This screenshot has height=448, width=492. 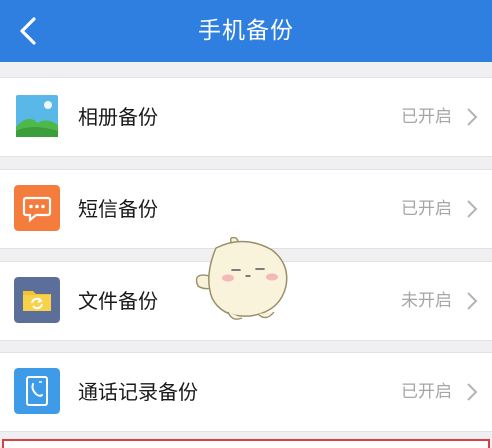 I want to click on status-text: 未开启, so click(x=426, y=301).